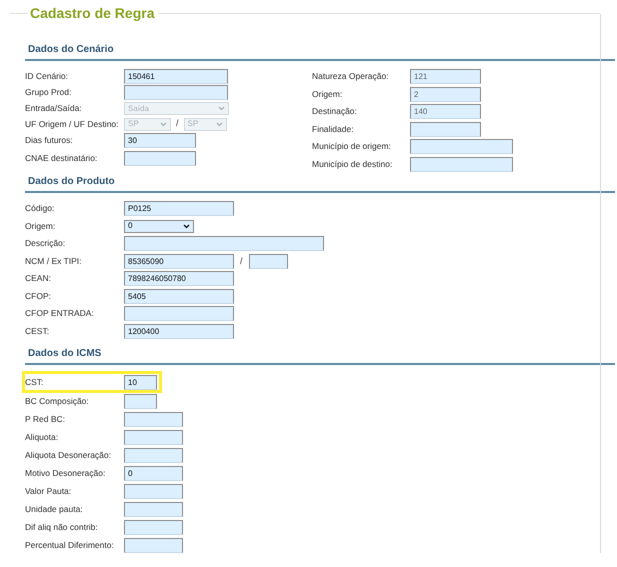 This screenshot has height=567, width=617. What do you see at coordinates (335, 111) in the screenshot?
I see `field-label: Destinação:` at bounding box center [335, 111].